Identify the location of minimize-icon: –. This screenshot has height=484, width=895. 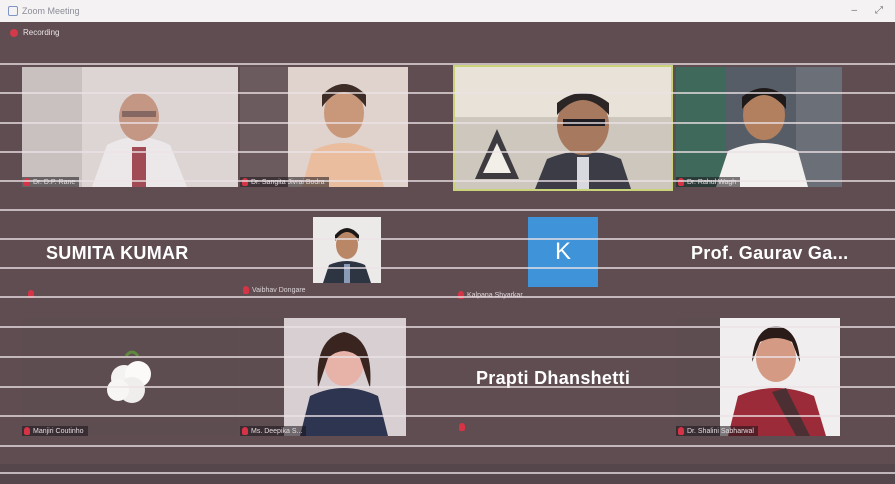
(854, 10).